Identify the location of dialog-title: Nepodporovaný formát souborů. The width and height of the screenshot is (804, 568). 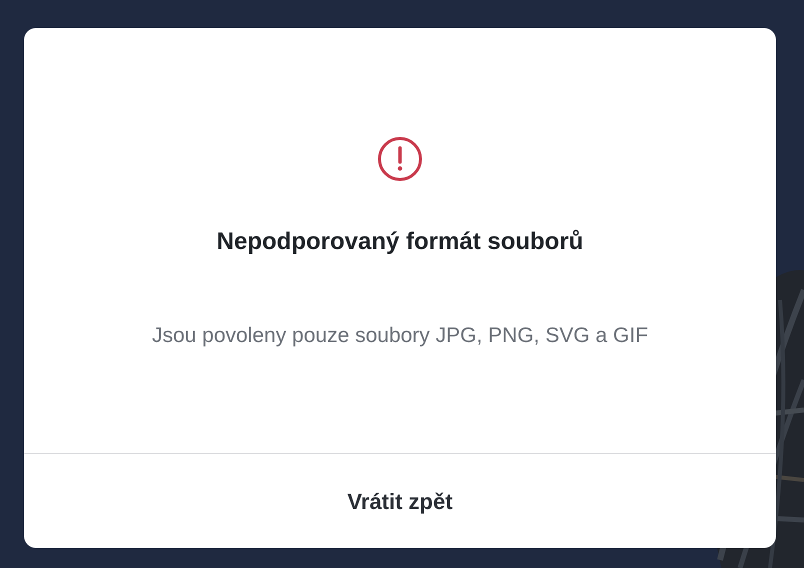
(400, 242).